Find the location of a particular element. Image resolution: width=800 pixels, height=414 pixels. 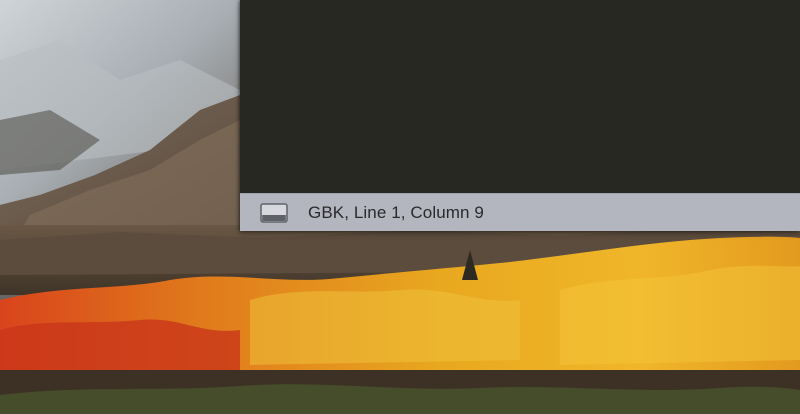

status-bar: GBK, Line 1, Column 9 is located at coordinates (520, 212).